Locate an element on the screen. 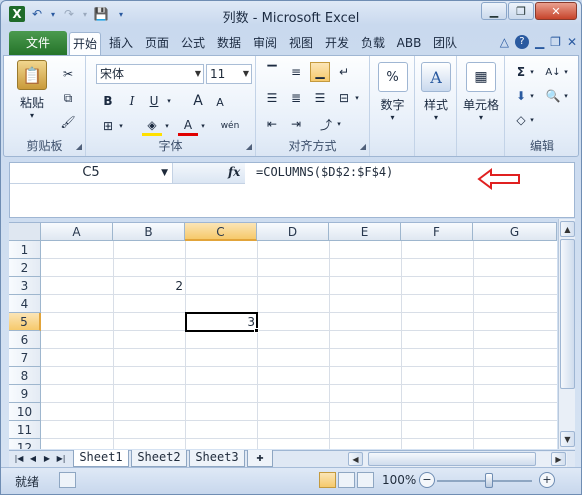  tab-load: 负载 is located at coordinates (373, 43).